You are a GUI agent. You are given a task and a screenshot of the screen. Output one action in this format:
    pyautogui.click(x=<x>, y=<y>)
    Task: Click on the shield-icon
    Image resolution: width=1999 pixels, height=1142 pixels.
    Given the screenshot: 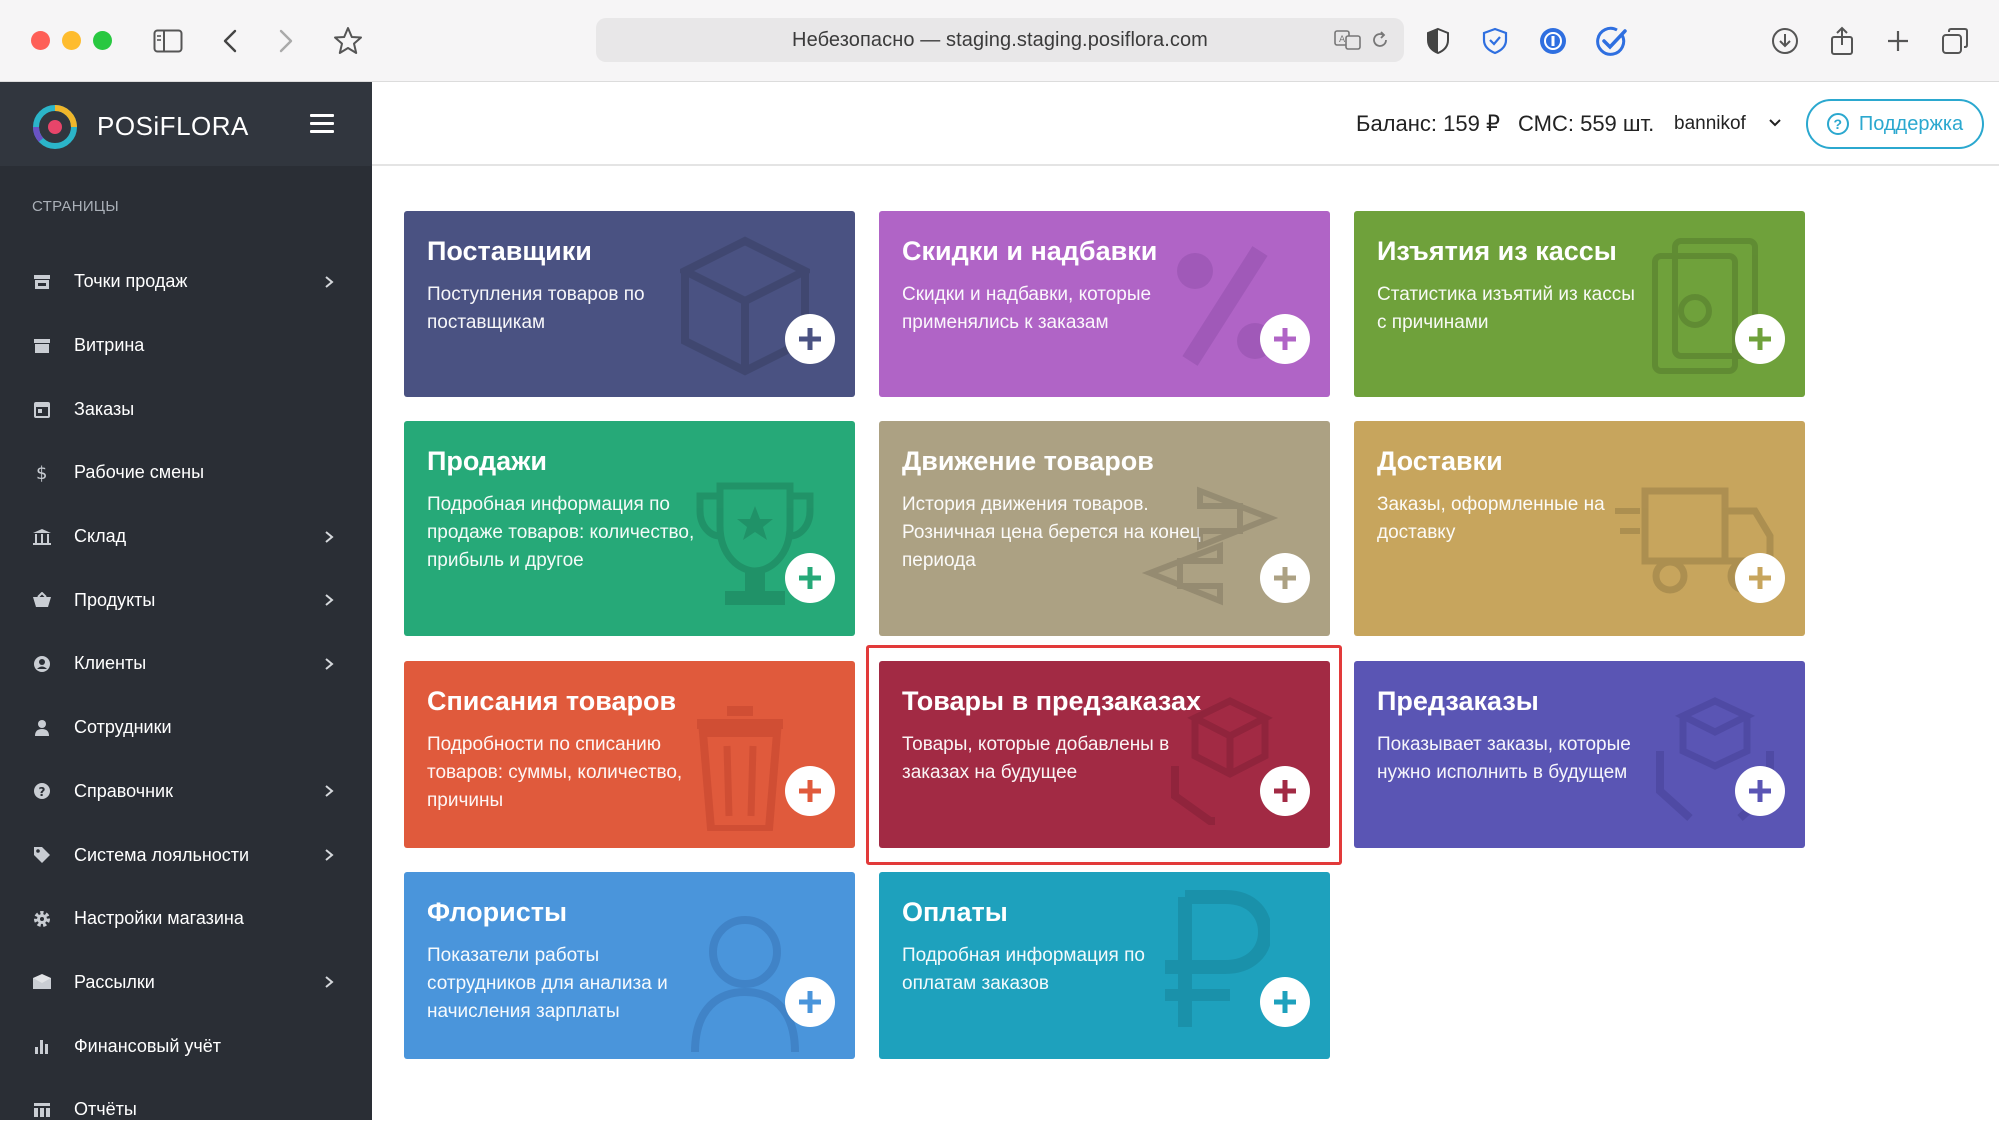 What is the action you would take?
    pyautogui.click(x=1438, y=41)
    